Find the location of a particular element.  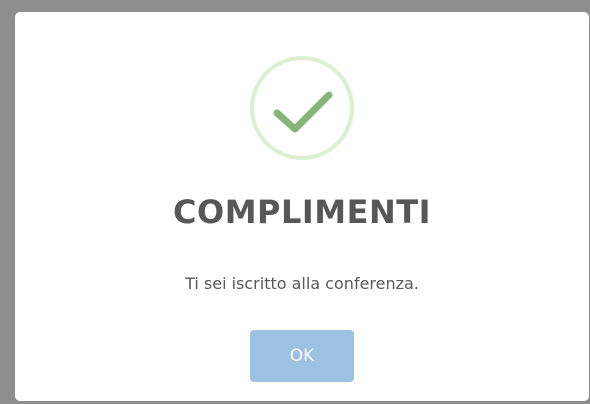

success-check-icon is located at coordinates (302, 108).